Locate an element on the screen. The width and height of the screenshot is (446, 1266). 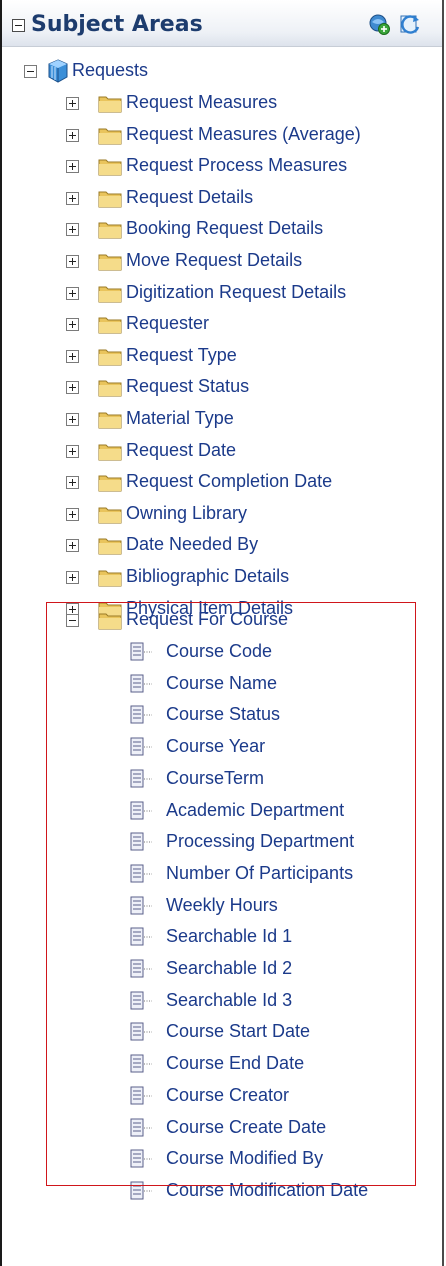
folder-label: Date Needed By is located at coordinates (192, 544).